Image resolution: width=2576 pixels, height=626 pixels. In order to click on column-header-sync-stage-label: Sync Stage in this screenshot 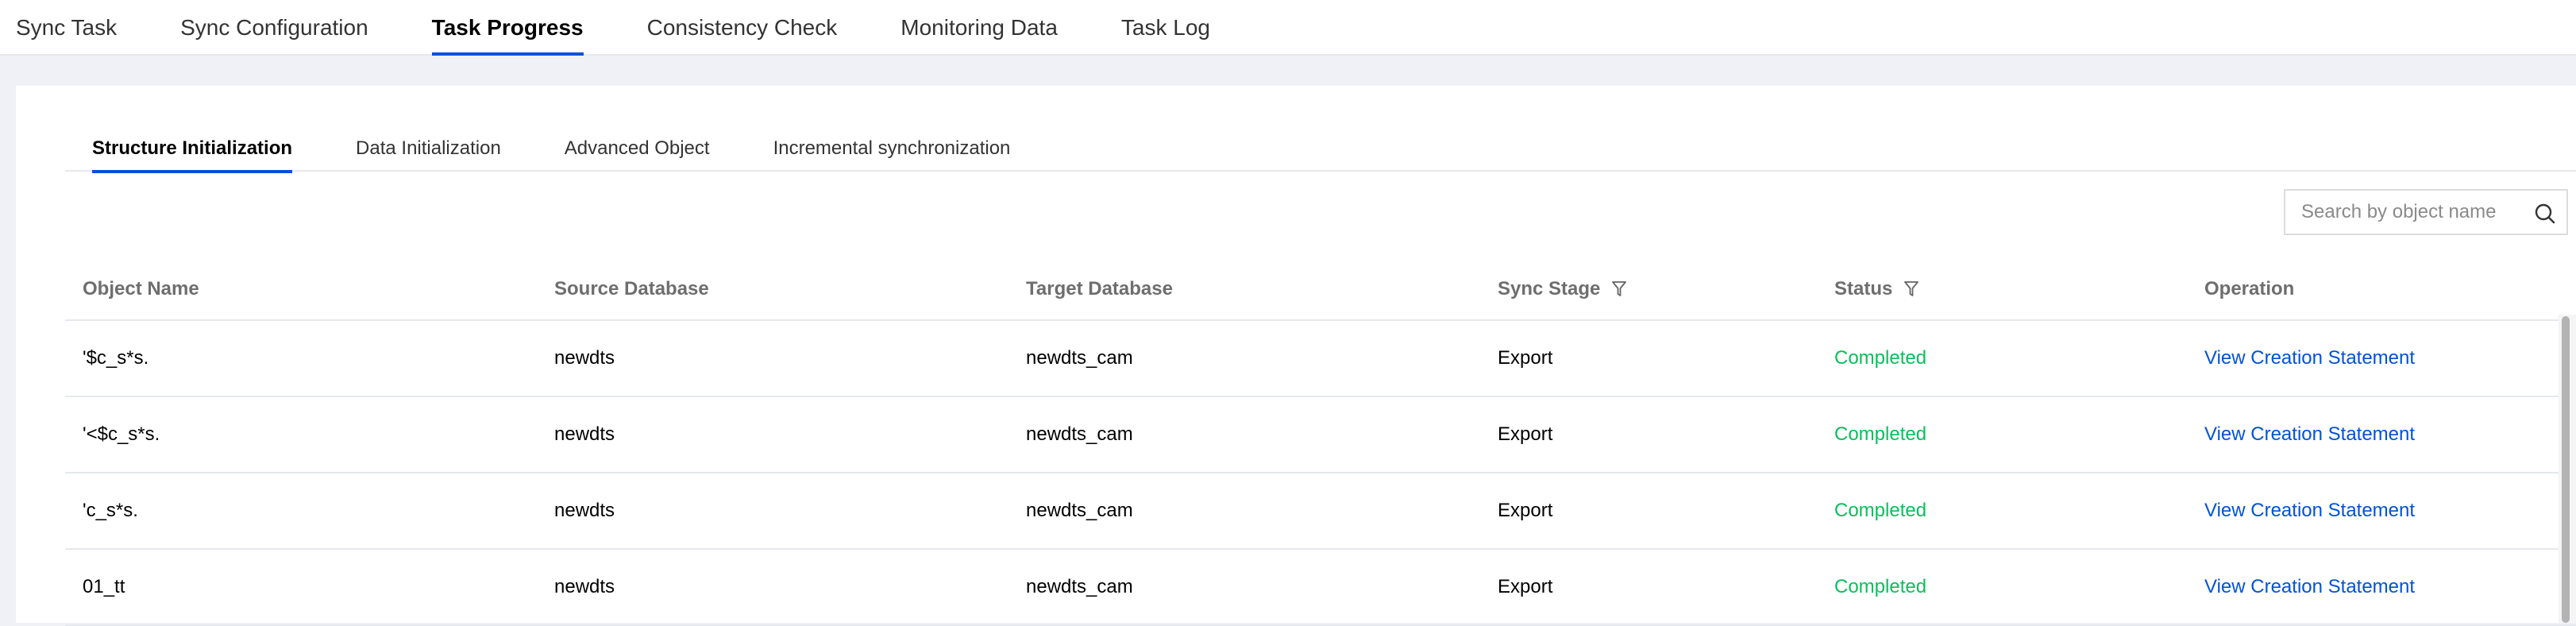, I will do `click(1549, 288)`.